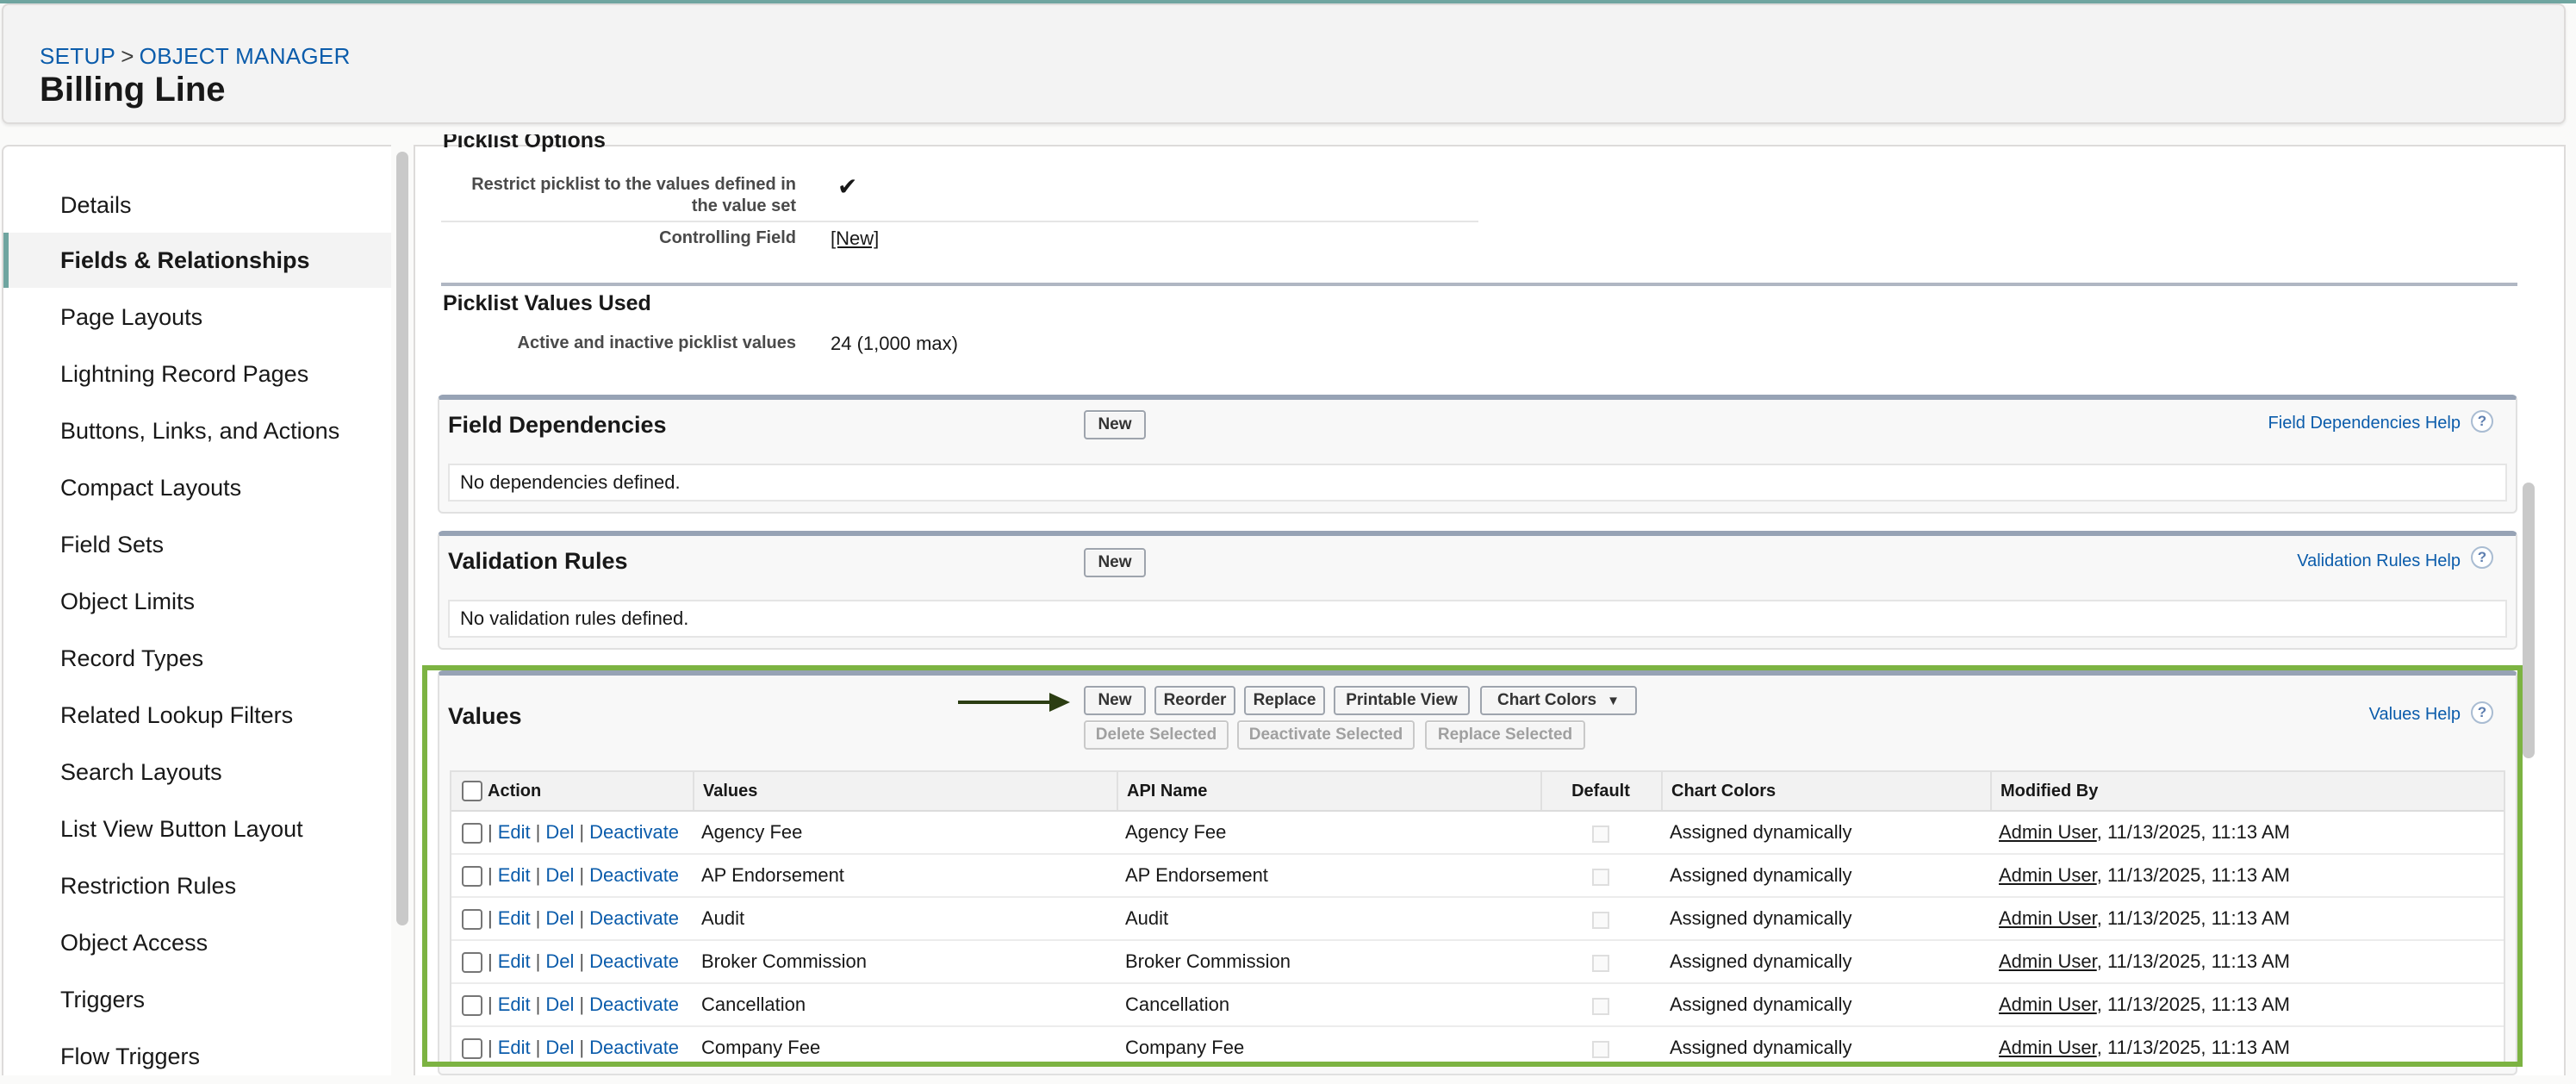  What do you see at coordinates (1284, 64) in the screenshot?
I see `page-header: SETUP > OBJECT MANAGER Billing Line` at bounding box center [1284, 64].